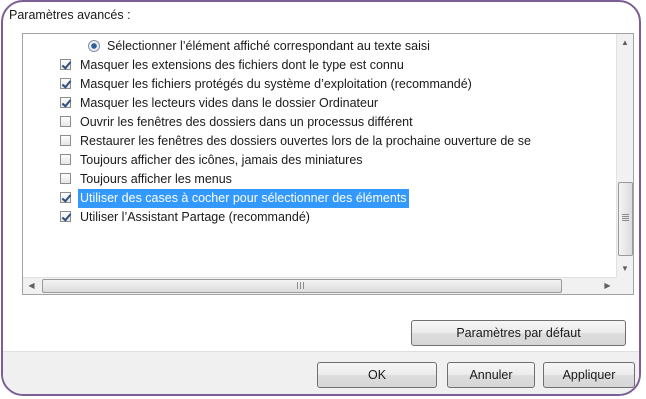 The width and height of the screenshot is (646, 399). What do you see at coordinates (624, 155) in the screenshot?
I see `vertical-scrollbar: ▲ ▼` at bounding box center [624, 155].